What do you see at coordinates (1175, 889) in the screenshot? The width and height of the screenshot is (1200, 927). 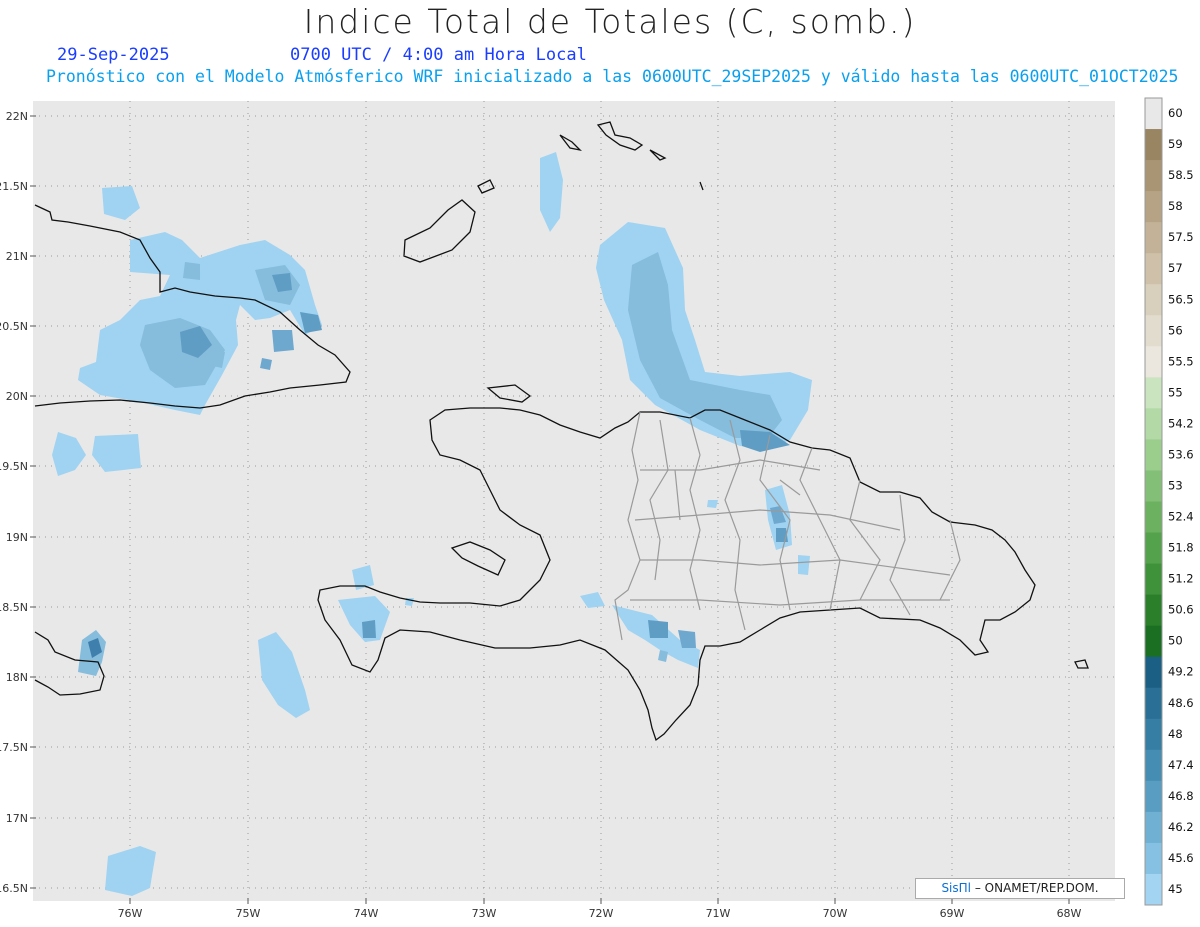 I see `colorbar-label: 45` at bounding box center [1175, 889].